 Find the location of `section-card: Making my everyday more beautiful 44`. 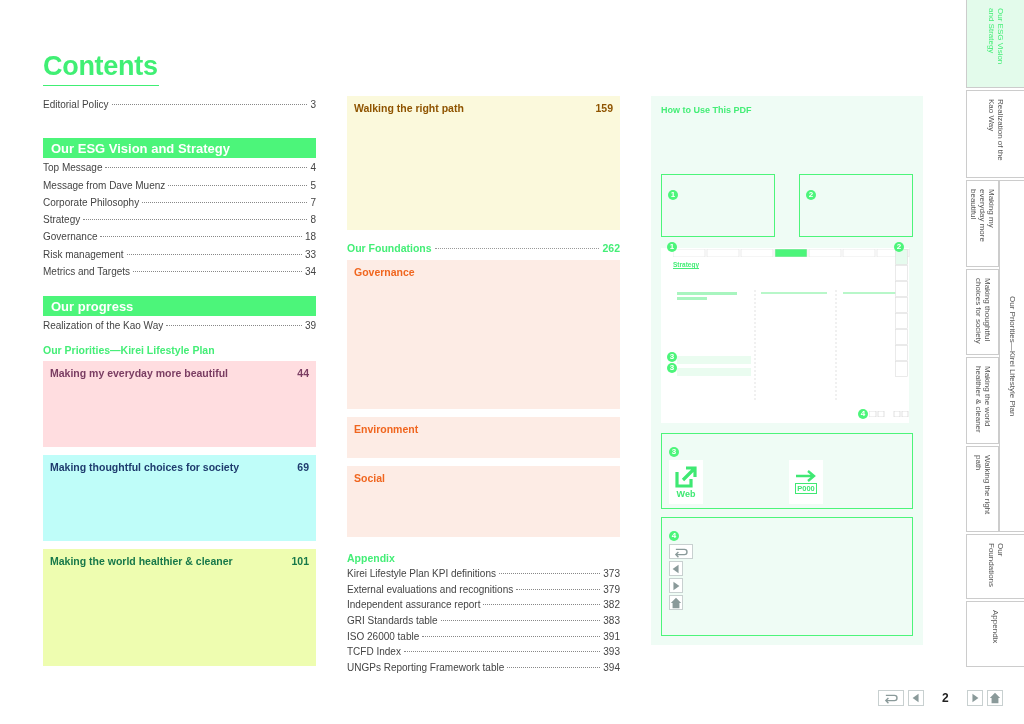

section-card: Making my everyday more beautiful 44 is located at coordinates (179, 403).